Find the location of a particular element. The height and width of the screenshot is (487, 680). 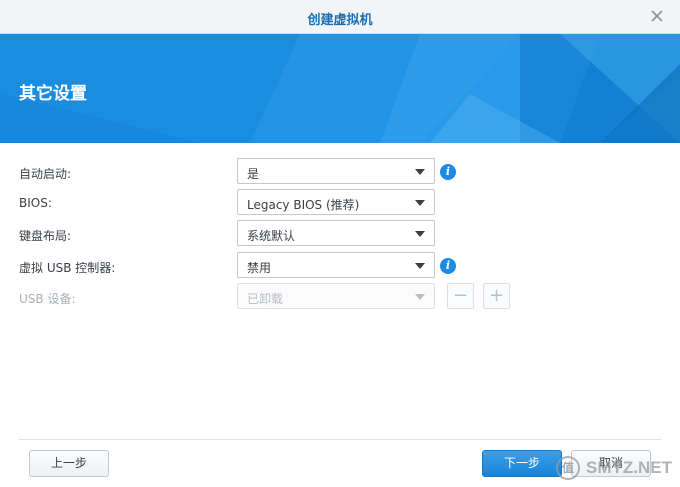

row-usb-controller: 虚拟 USB 控制器: 禁用 i is located at coordinates (340, 266).